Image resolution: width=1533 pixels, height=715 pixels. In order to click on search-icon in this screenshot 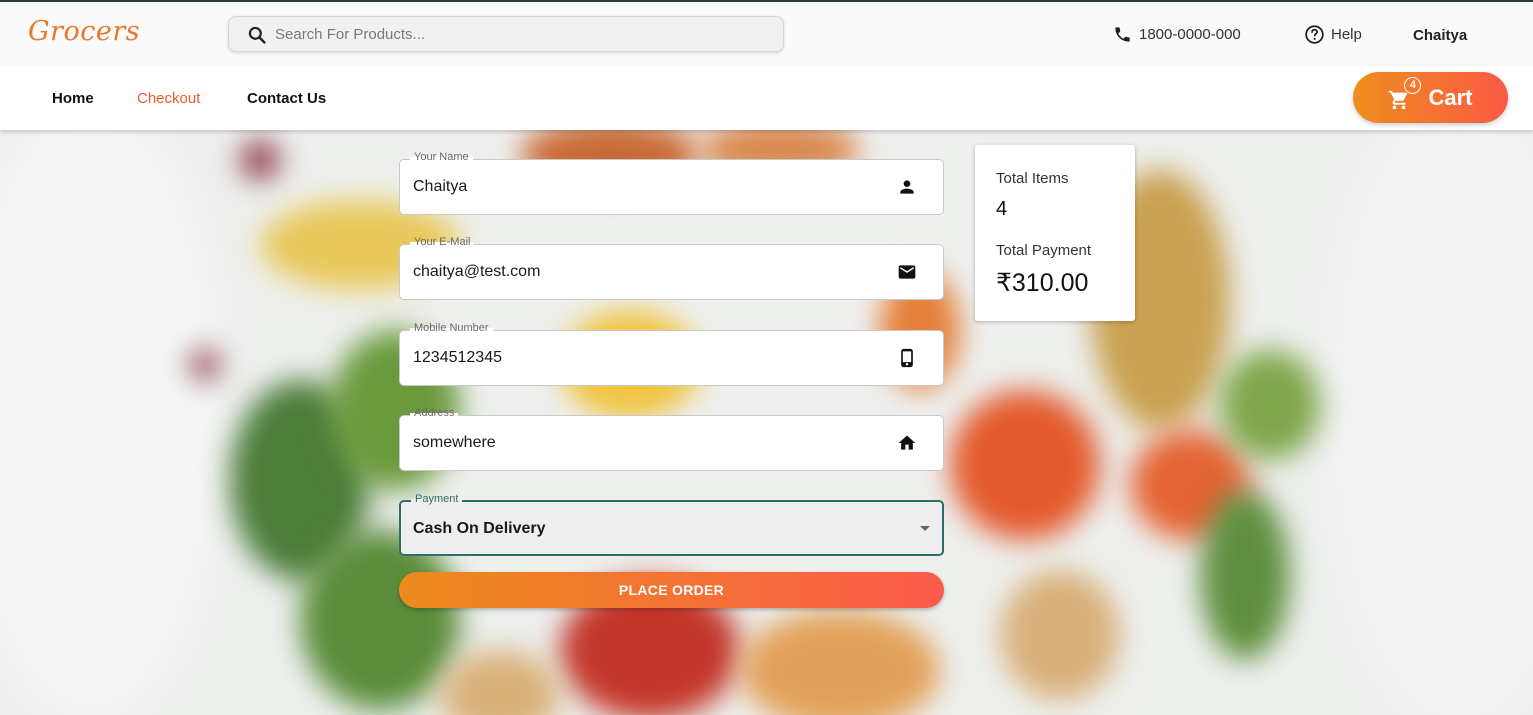, I will do `click(257, 35)`.